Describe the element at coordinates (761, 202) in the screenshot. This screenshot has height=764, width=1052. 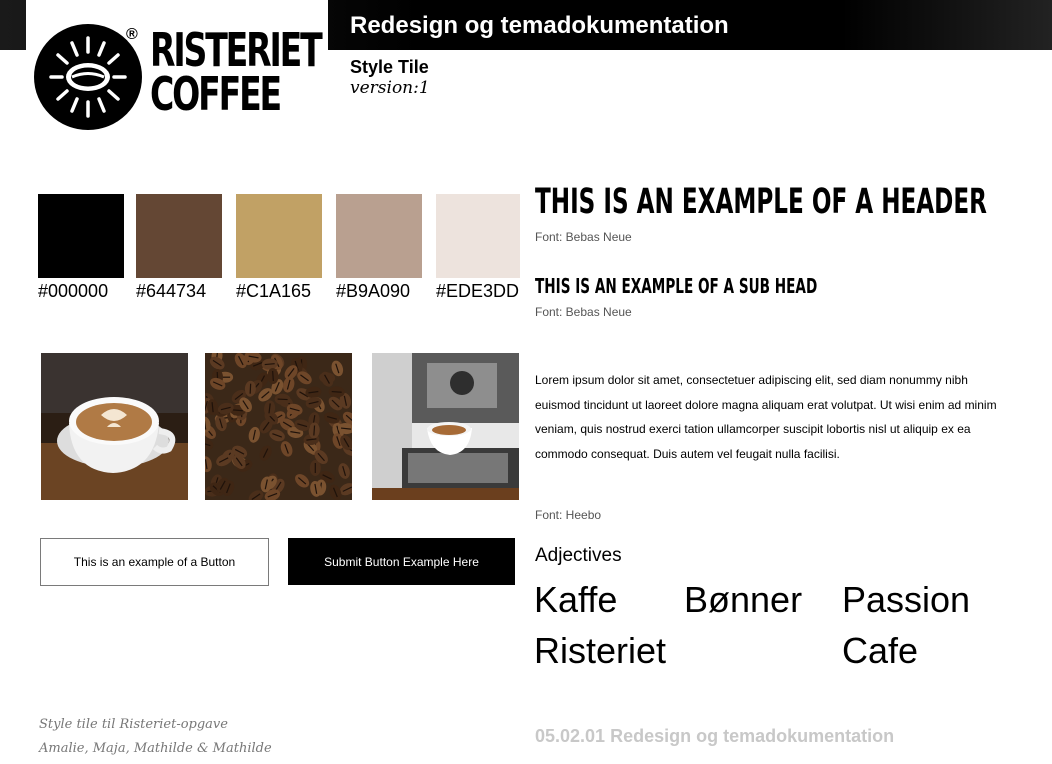
I see `header-example: THIS IS AN EXAMPLE OF A HEADER` at that location.